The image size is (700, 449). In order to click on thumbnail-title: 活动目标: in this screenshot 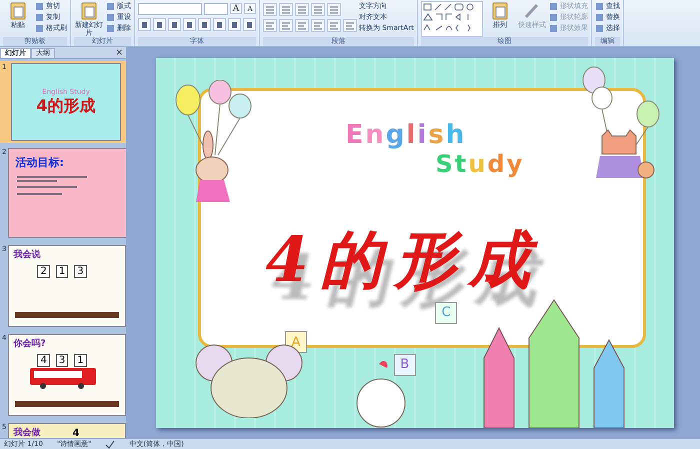, I will do `click(39, 162)`.